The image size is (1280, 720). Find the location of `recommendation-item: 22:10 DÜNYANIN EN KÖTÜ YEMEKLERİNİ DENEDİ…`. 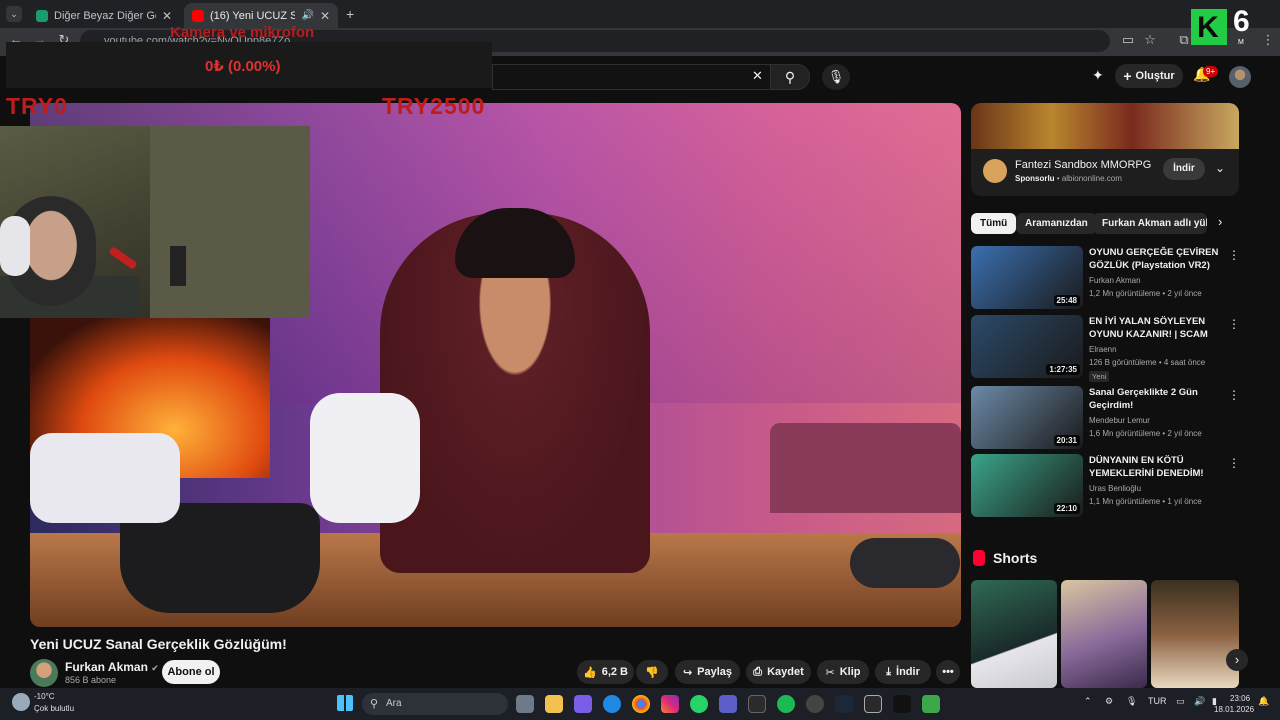

recommendation-item: 22:10 DÜNYANIN EN KÖTÜ YEMEKLERİNİ DENEDİ… is located at coordinates (1105, 486).